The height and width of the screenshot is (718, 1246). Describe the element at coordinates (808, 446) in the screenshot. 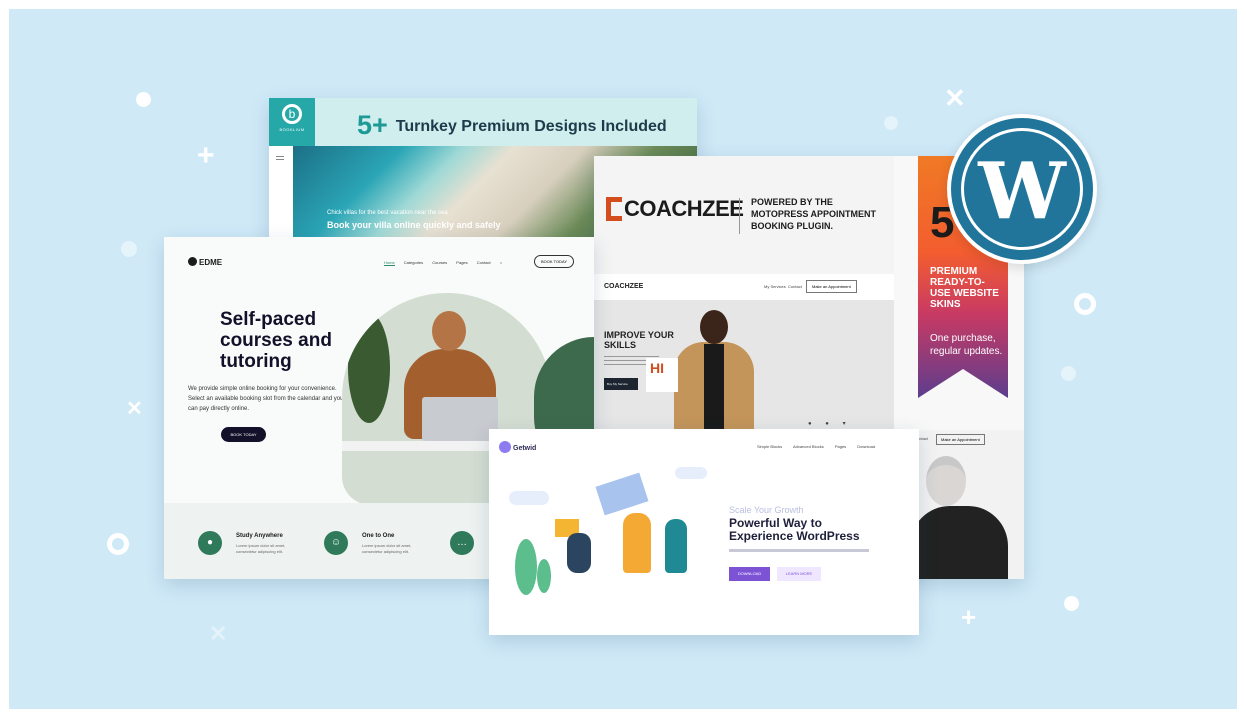

I see `nav-advanced-blocks: Advanced Blocks` at that location.